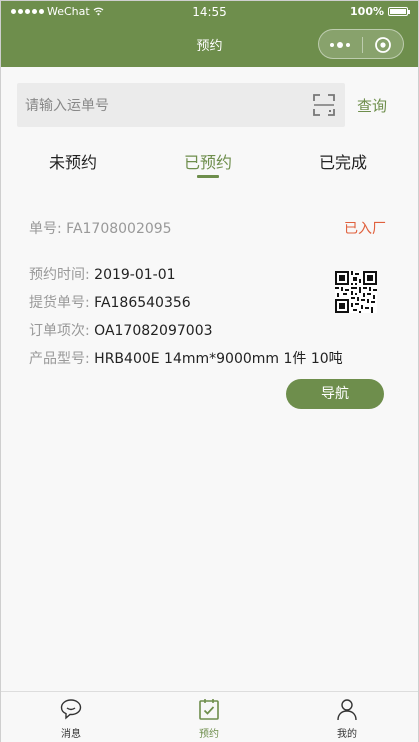  I want to click on active-tab-indicator, so click(208, 176).